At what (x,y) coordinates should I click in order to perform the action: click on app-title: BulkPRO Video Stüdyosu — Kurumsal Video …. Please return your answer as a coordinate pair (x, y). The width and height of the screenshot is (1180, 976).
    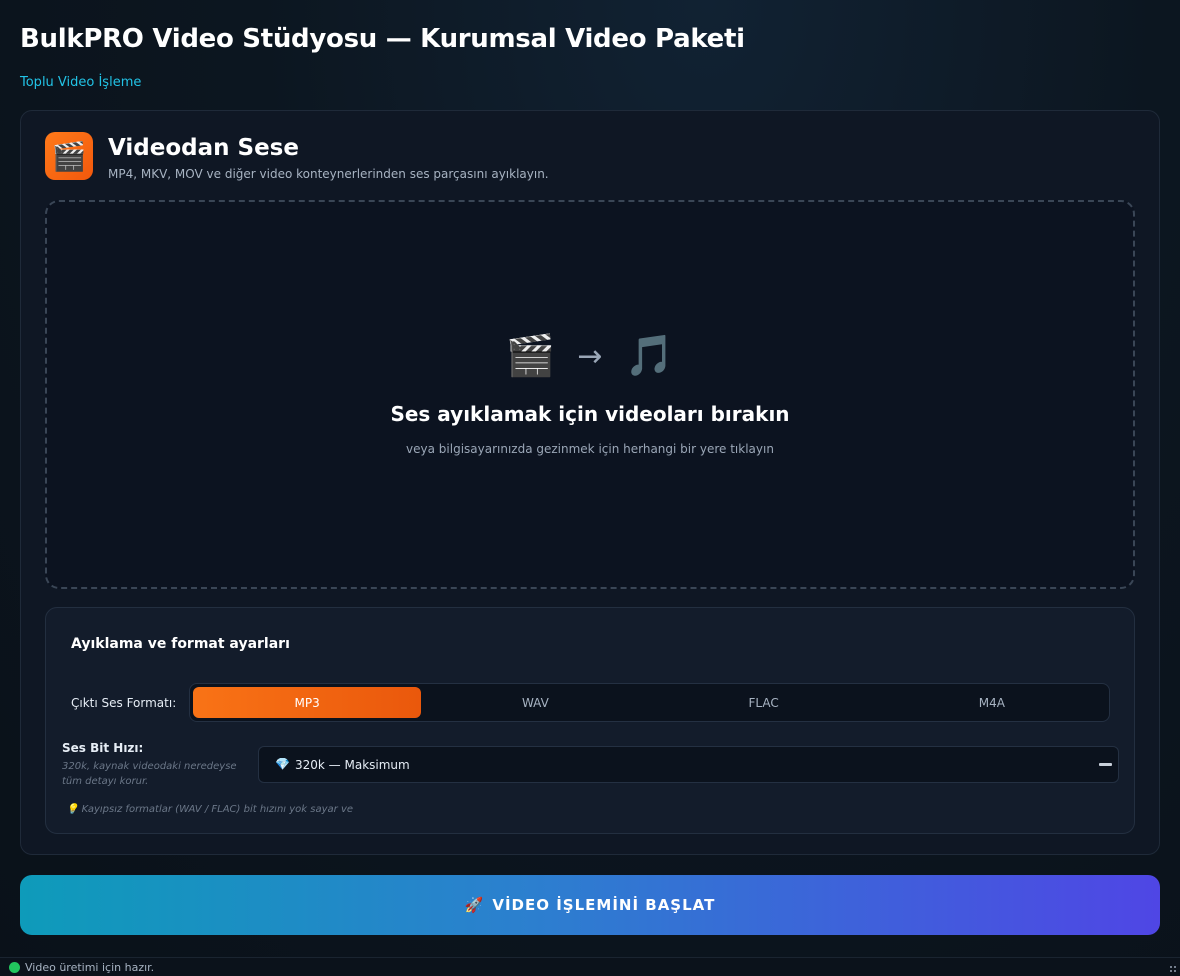
    Looking at the image, I should click on (382, 39).